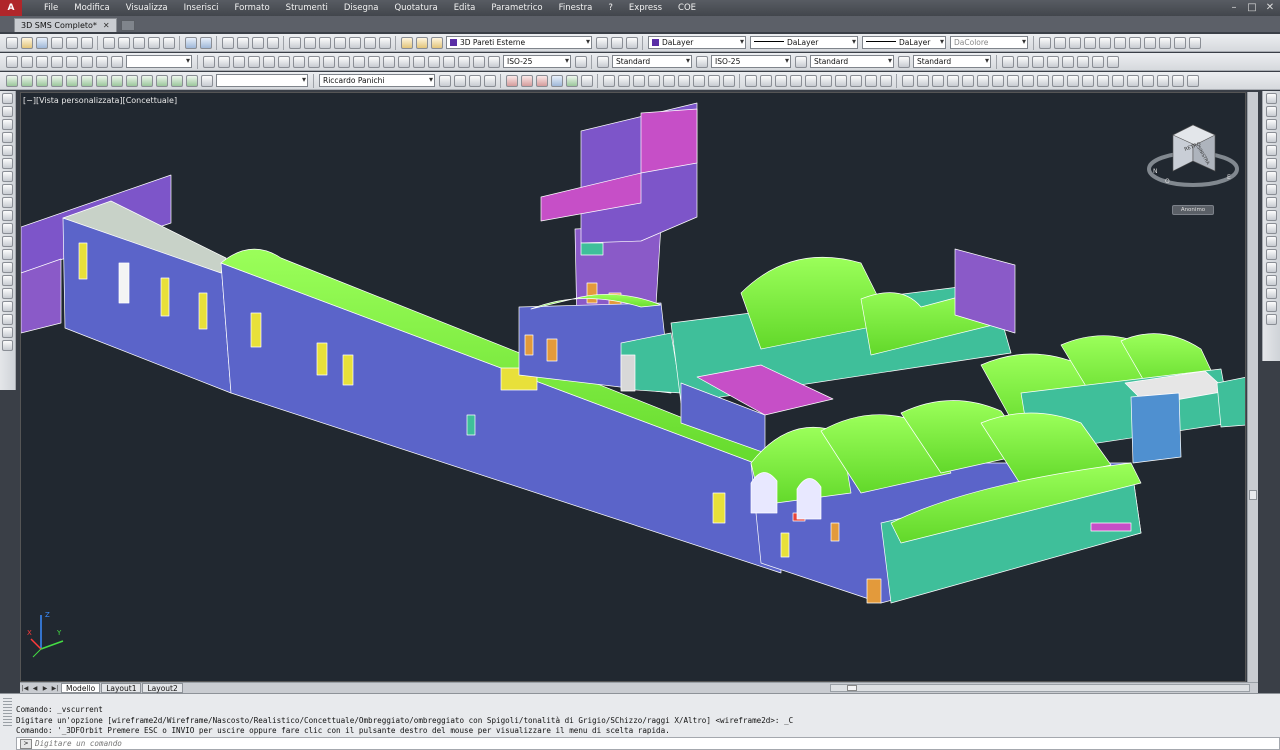 The height and width of the screenshot is (750, 1280). Describe the element at coordinates (493, 61) in the screenshot. I see `dim-update-icon` at that location.